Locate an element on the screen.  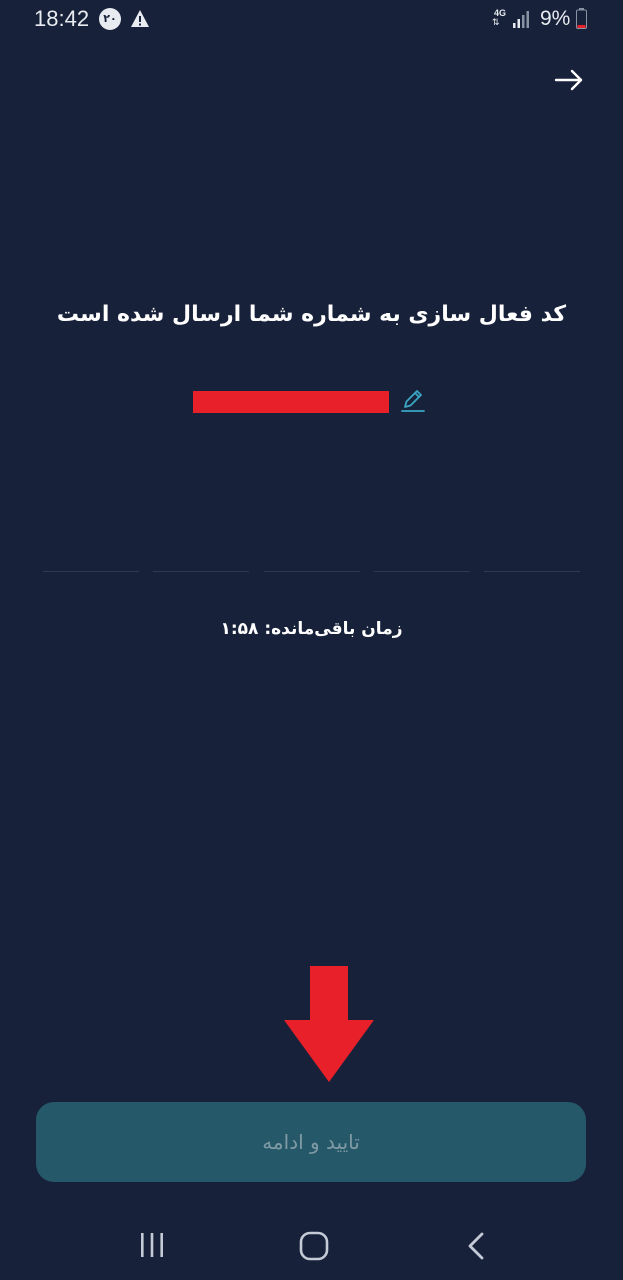
status-bar: 18:42 ۲۰ 4G ⇅ 9% is located at coordinates (311, 20).